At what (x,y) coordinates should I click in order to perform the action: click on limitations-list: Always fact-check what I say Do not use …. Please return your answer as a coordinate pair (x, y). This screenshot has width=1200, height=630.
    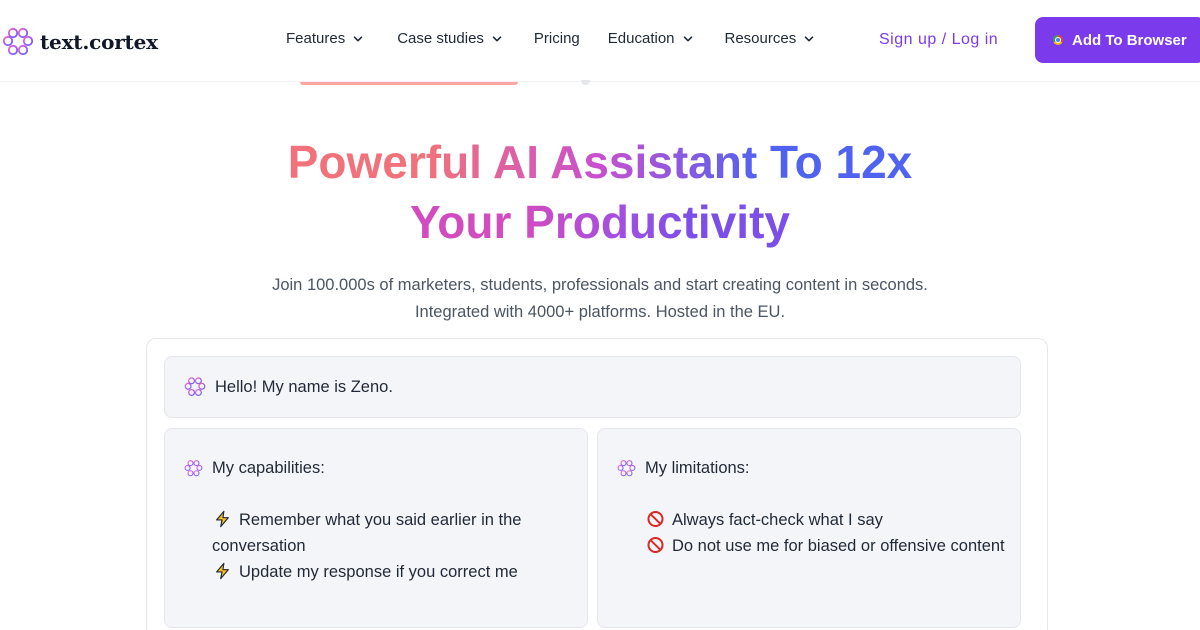
    Looking at the image, I should click on (825, 533).